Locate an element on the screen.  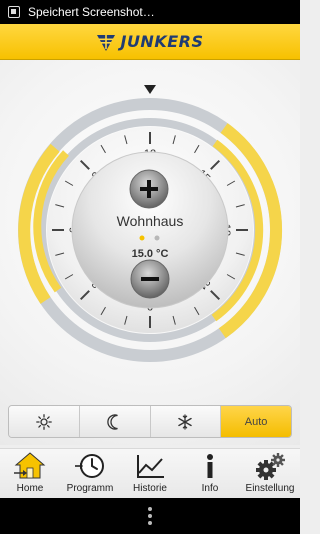
info-icon is located at coordinates (210, 466).